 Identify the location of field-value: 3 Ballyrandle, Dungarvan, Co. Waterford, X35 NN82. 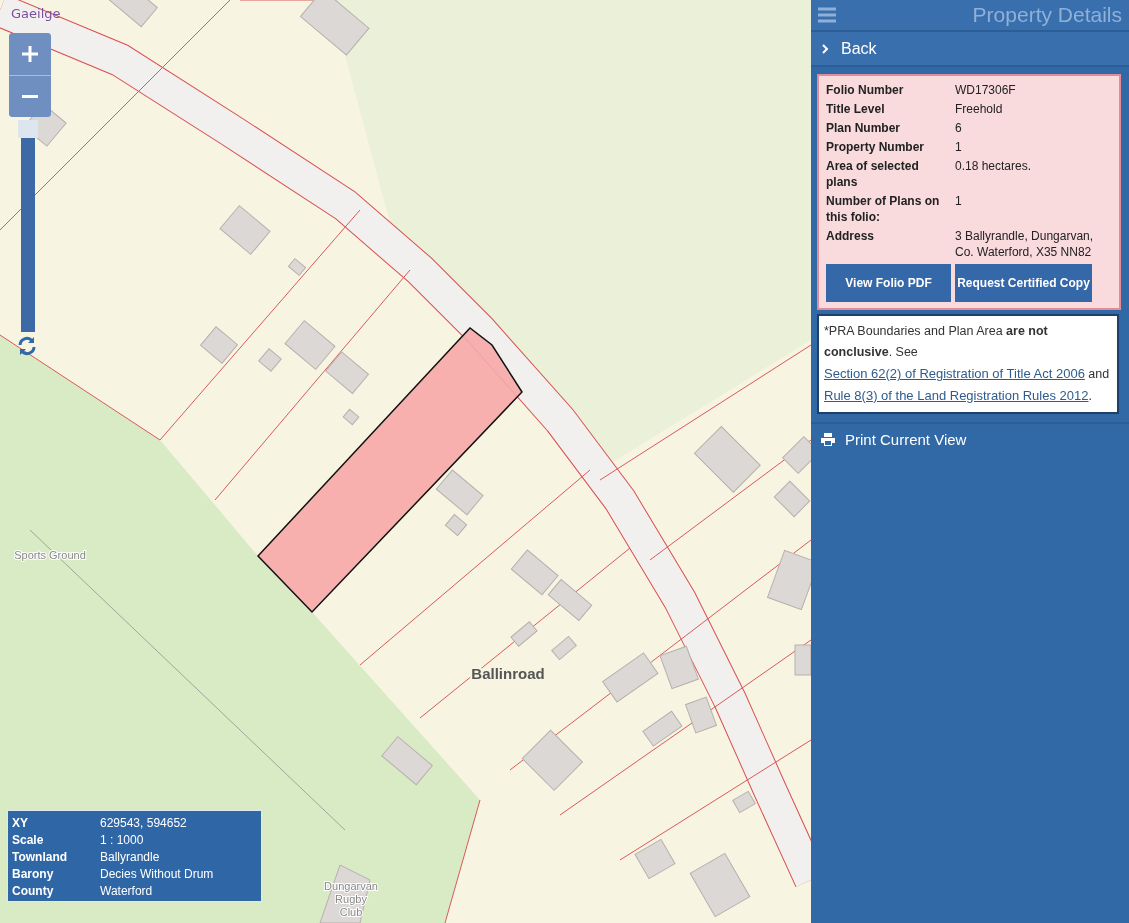
(1025, 244).